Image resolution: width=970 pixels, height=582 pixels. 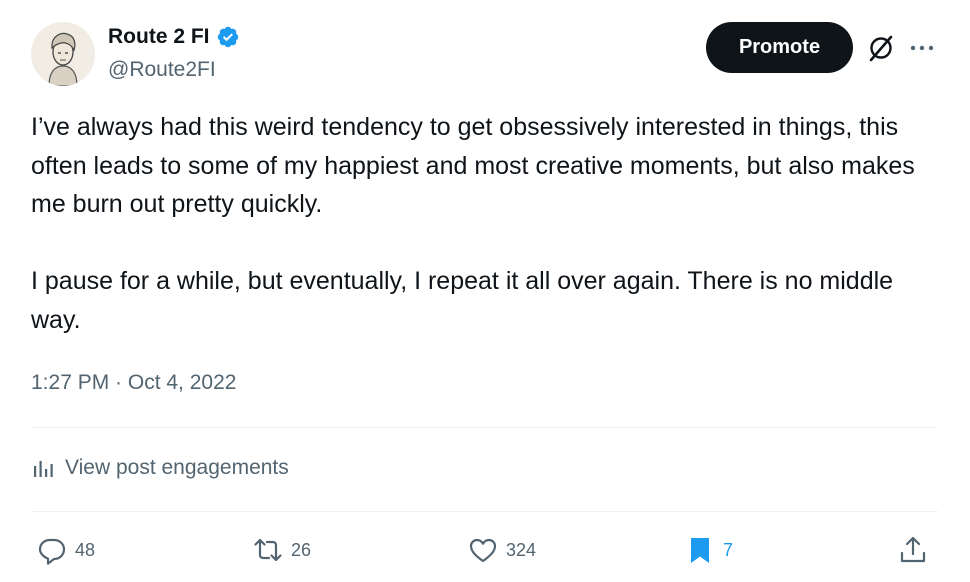 What do you see at coordinates (177, 467) in the screenshot?
I see `view-engagements-label: View post engagements` at bounding box center [177, 467].